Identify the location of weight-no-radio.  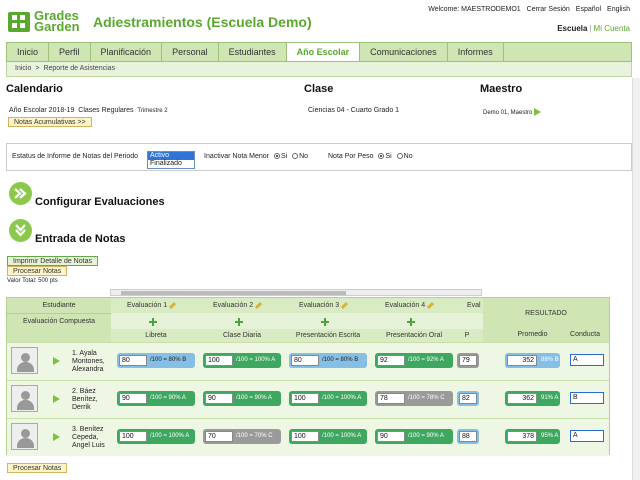
(399, 156).